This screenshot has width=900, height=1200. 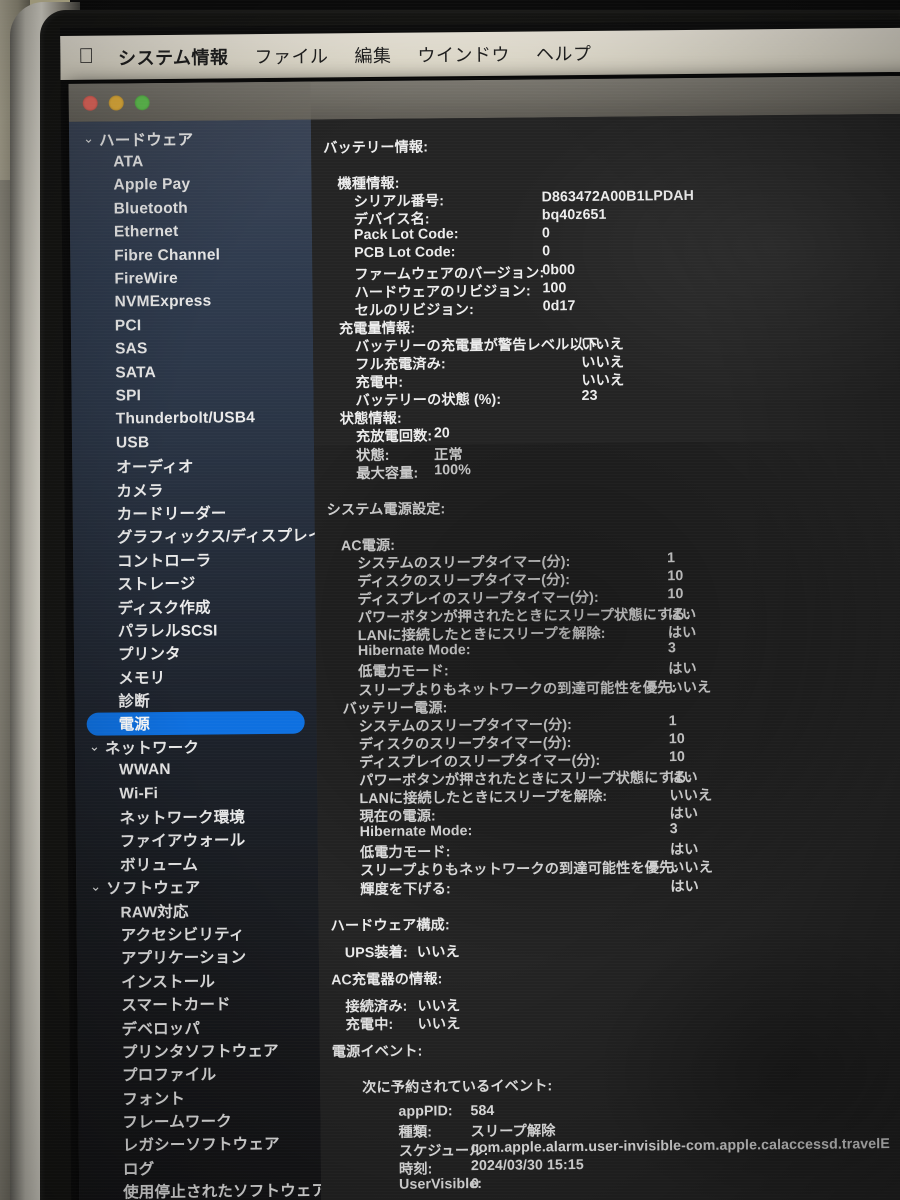 What do you see at coordinates (291, 55) in the screenshot?
I see `menu-item-file: ファイル` at bounding box center [291, 55].